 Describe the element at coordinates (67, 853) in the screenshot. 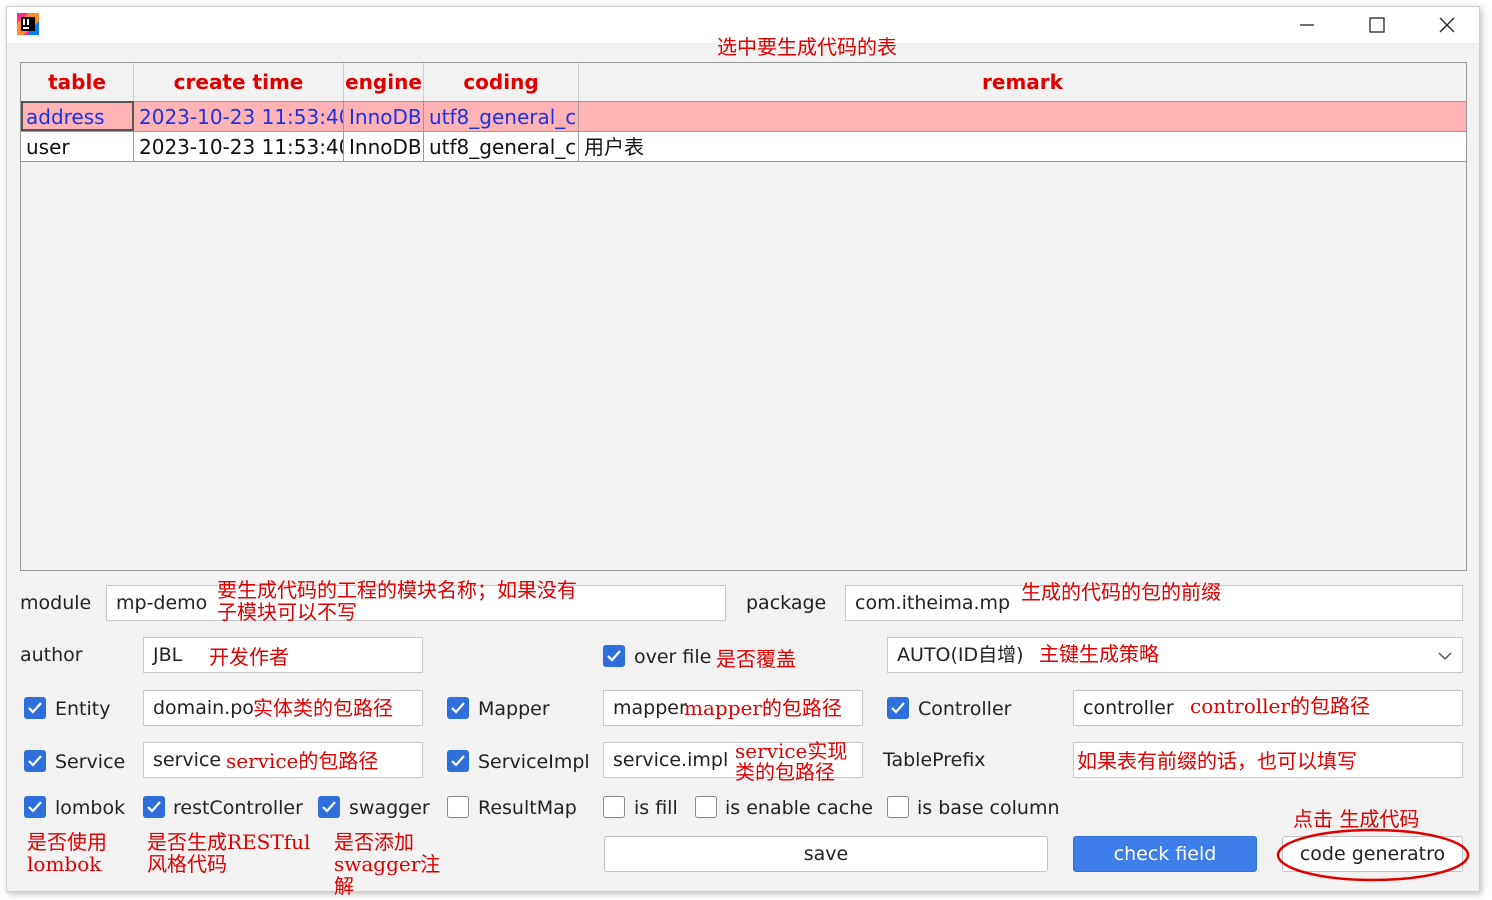

I see `lombok-annotation: 是否使用lombok` at that location.